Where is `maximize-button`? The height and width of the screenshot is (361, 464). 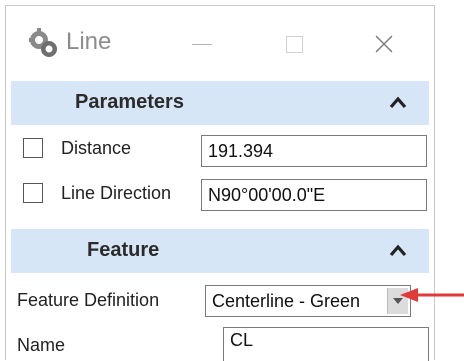 maximize-button is located at coordinates (294, 44).